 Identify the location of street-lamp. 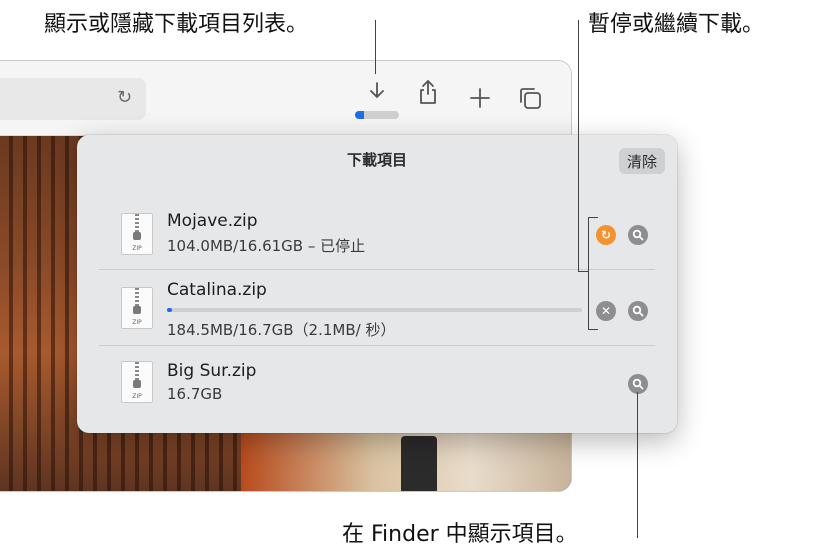
(419, 463).